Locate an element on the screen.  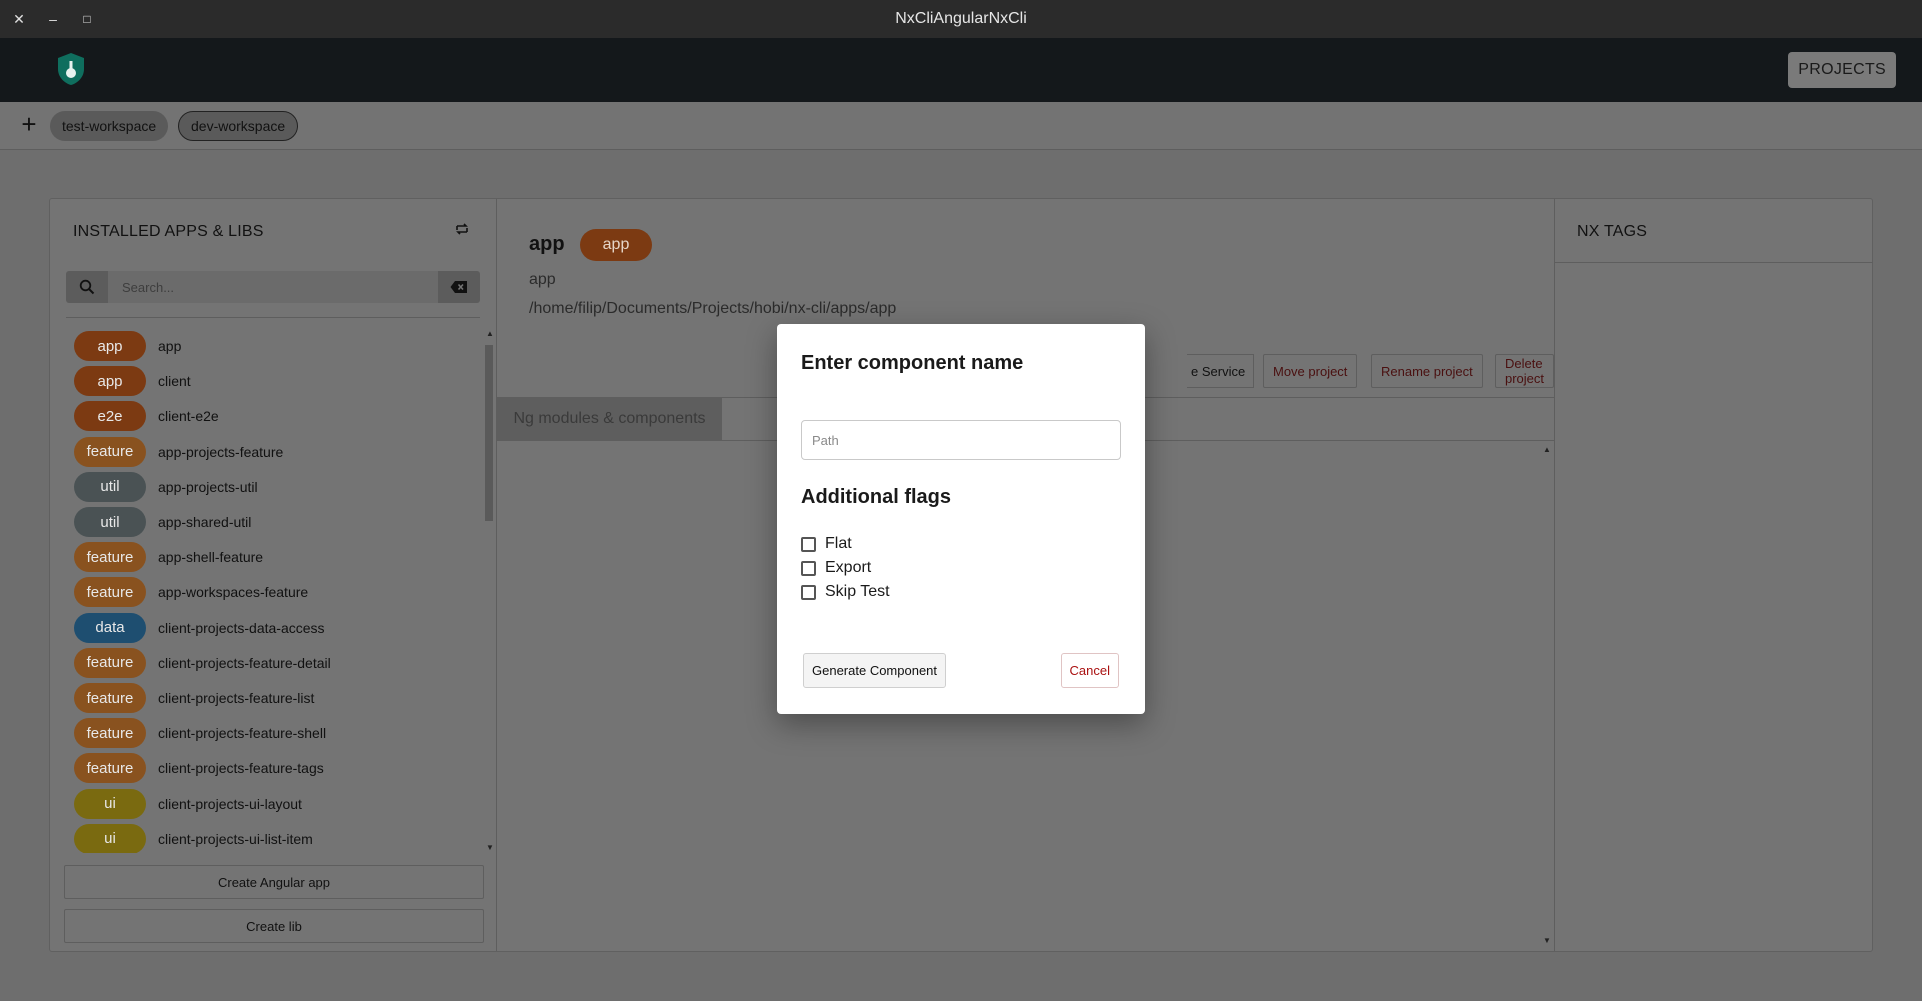
move-project-button: Move project is located at coordinates (1310, 371).